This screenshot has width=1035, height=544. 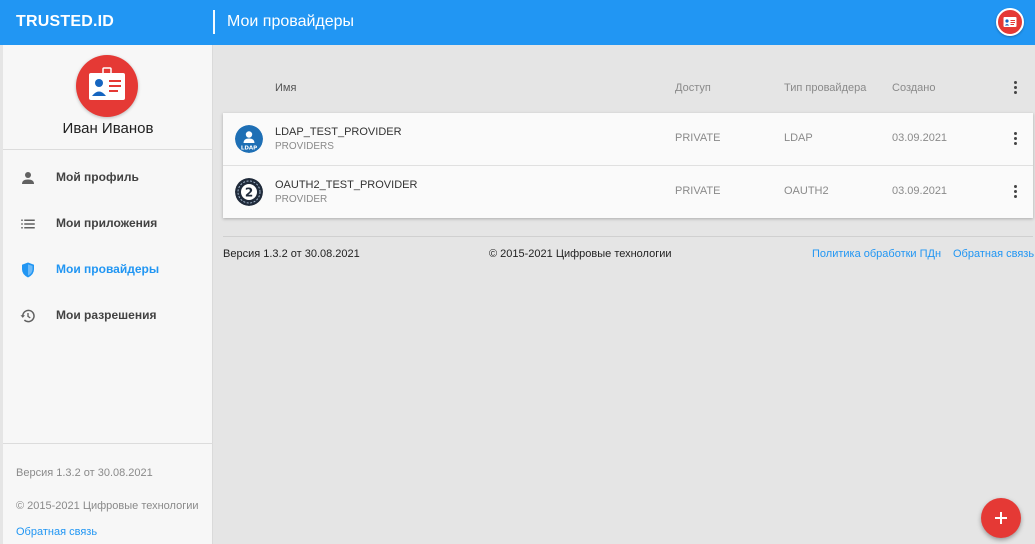 What do you see at coordinates (993, 254) in the screenshot?
I see `footer-feedback-link: Обратная связь` at bounding box center [993, 254].